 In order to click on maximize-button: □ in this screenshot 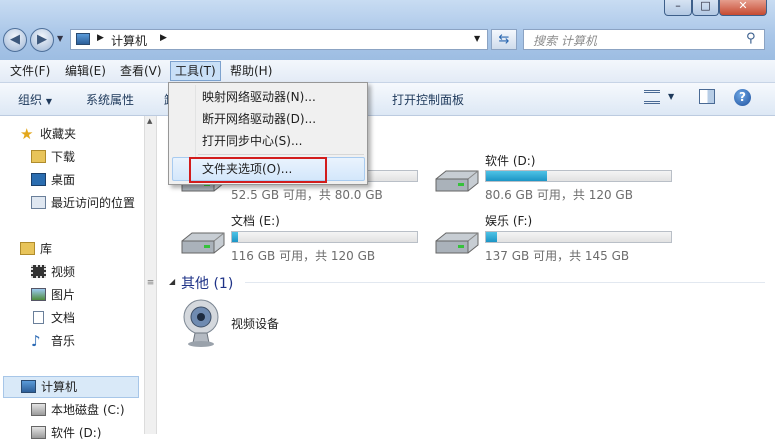, I will do `click(705, 8)`.